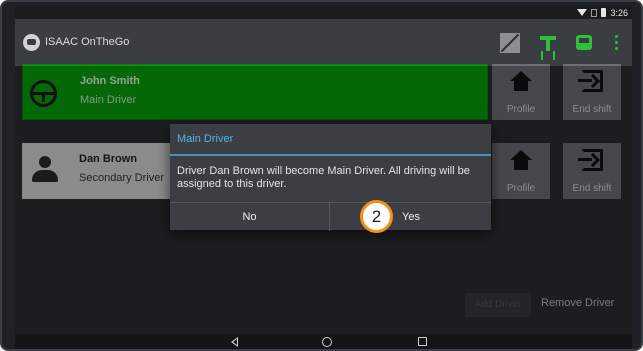  What do you see at coordinates (584, 43) in the screenshot?
I see `vehicle-icon` at bounding box center [584, 43].